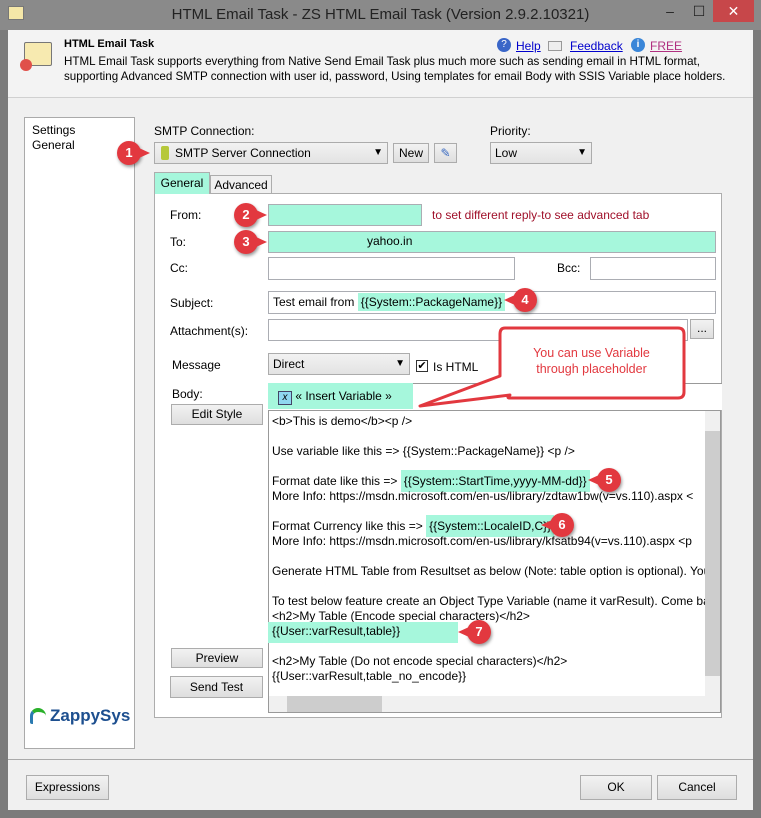 The width and height of the screenshot is (761, 818). What do you see at coordinates (196, 365) in the screenshot?
I see `message-label: Message` at bounding box center [196, 365].